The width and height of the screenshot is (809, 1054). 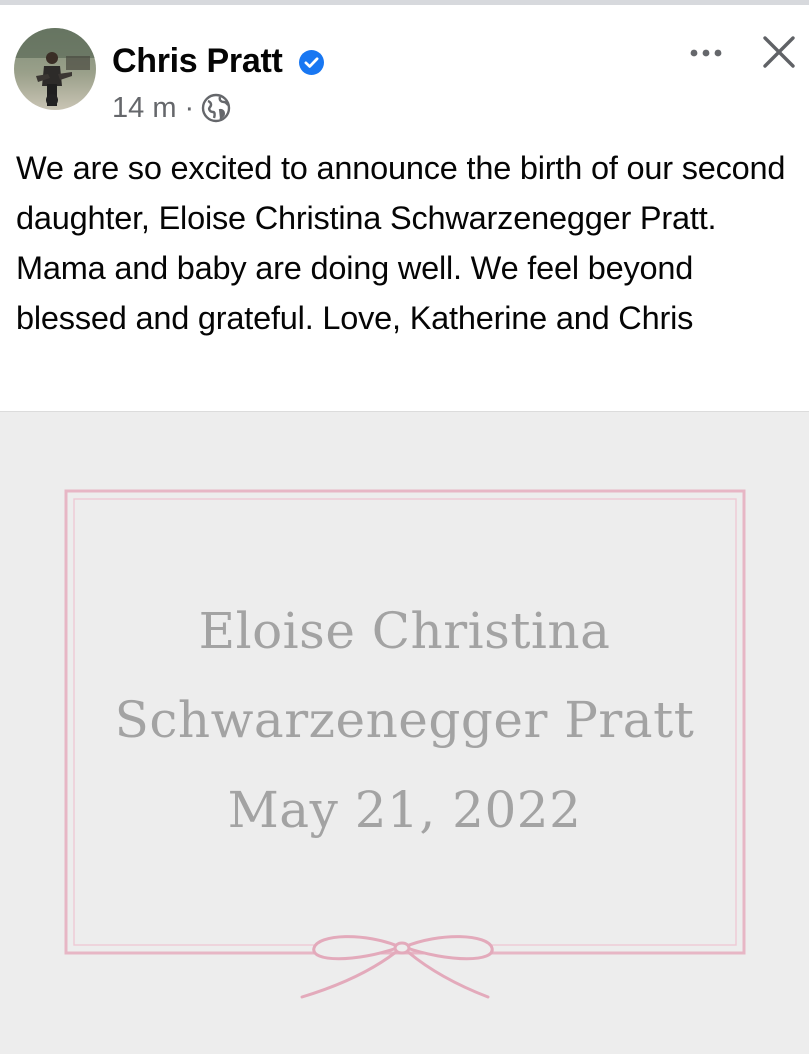 I want to click on card-name-last: Schwarzenegger Pratt, so click(x=404, y=720).